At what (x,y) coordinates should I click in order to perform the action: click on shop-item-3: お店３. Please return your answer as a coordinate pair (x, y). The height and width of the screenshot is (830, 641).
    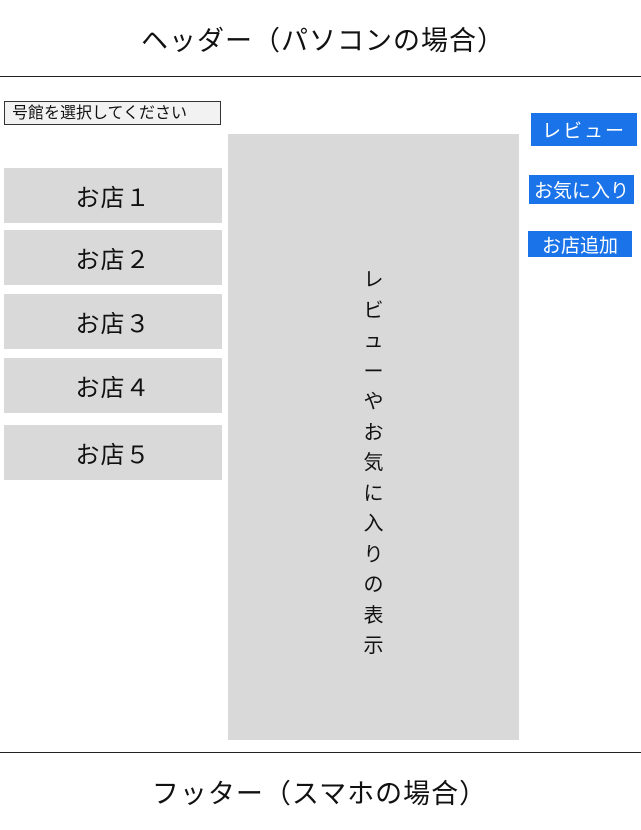
    Looking at the image, I should click on (113, 321).